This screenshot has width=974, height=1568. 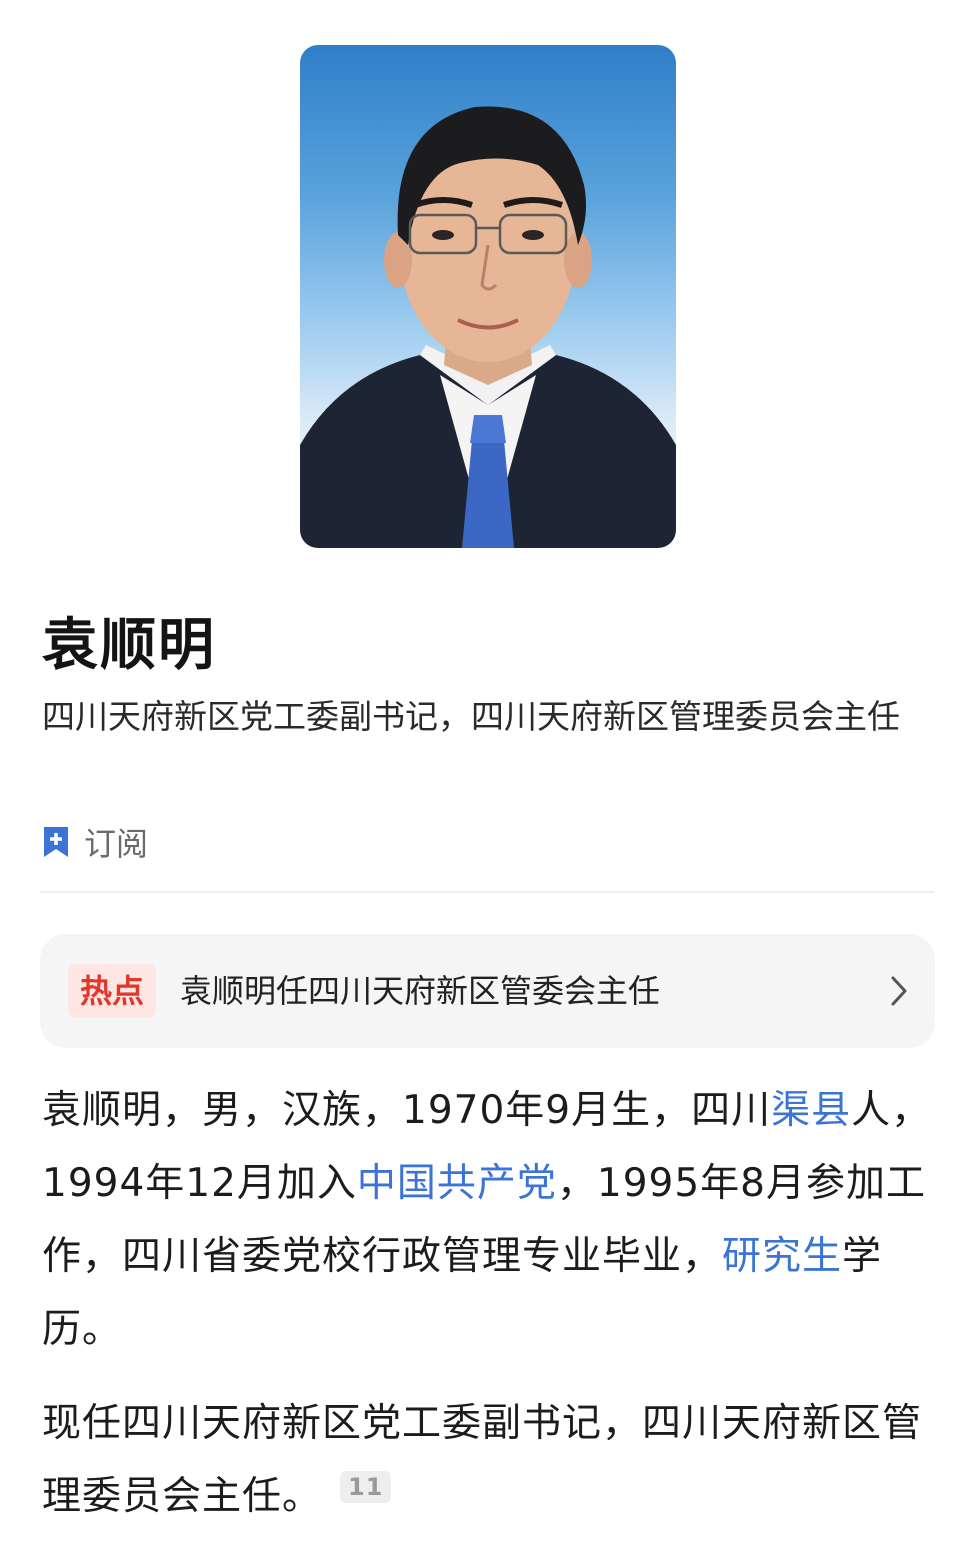 I want to click on divider, so click(x=487, y=892).